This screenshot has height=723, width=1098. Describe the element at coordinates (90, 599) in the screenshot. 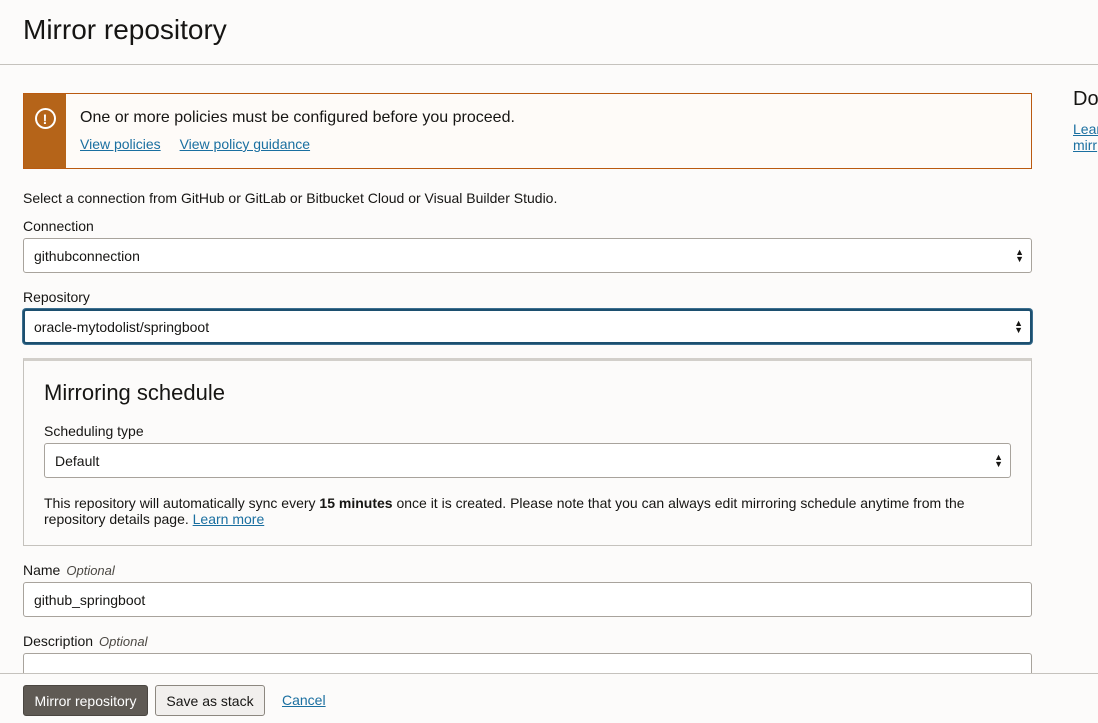

I see `name-value: github_springboot` at that location.